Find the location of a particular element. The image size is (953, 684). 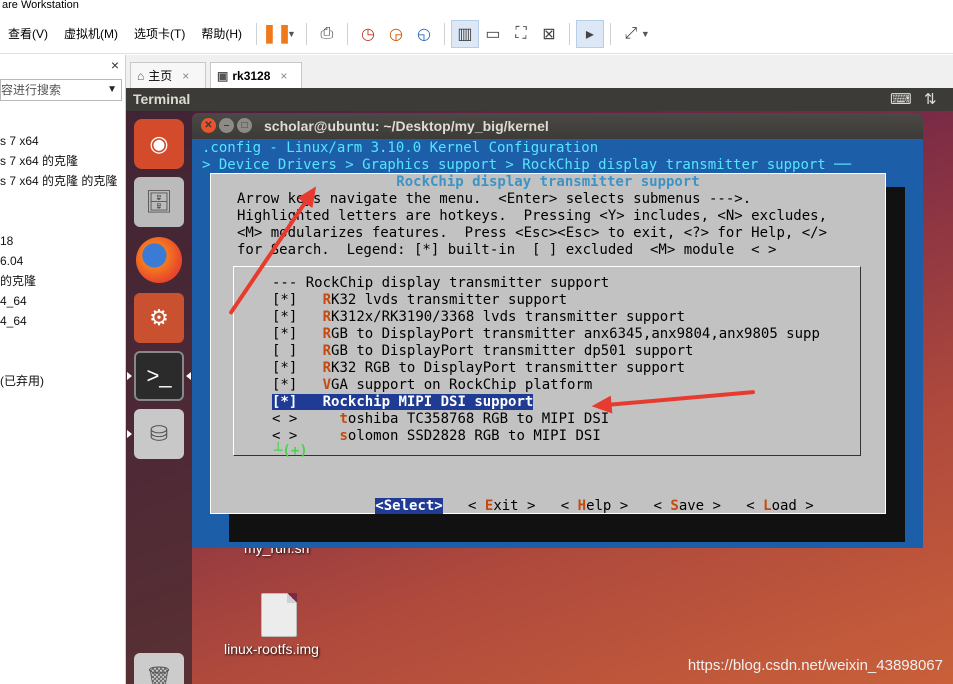

scroll-more-indicator: ┴(+) is located at coordinates (291, 451).